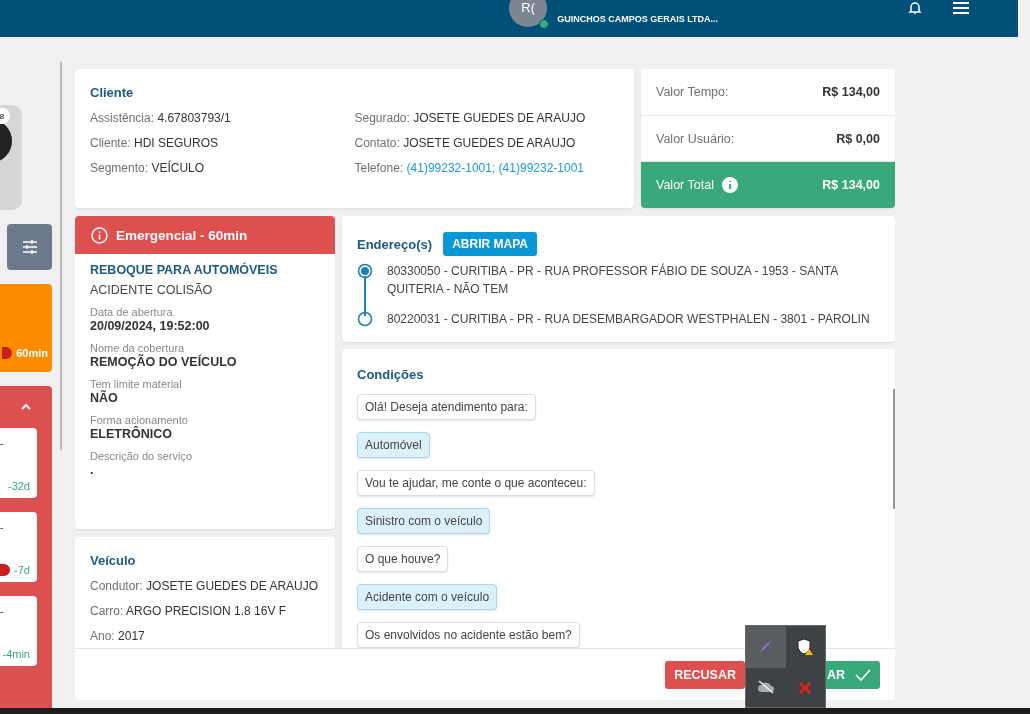 Image resolution: width=1030 pixels, height=714 pixels. Describe the element at coordinates (18, 463) in the screenshot. I see `service-card: - -32d` at that location.